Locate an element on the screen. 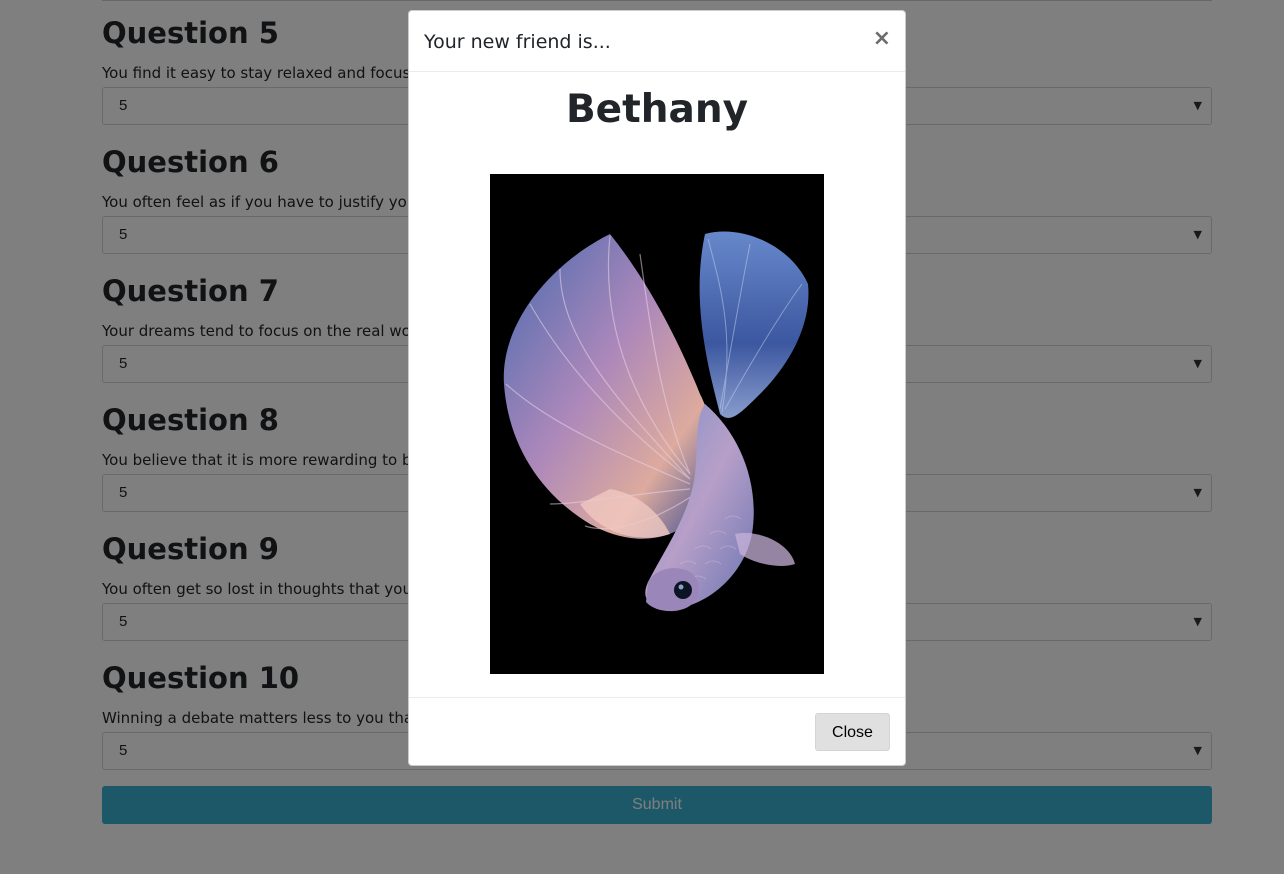 The width and height of the screenshot is (1284, 874). close-button: Close is located at coordinates (852, 732).